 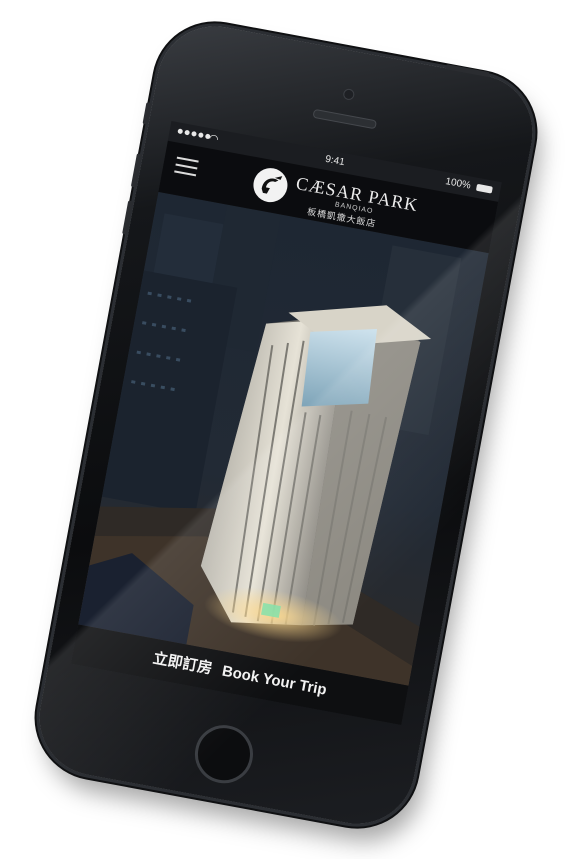 What do you see at coordinates (458, 184) in the screenshot?
I see `battery-percentage: 100%` at bounding box center [458, 184].